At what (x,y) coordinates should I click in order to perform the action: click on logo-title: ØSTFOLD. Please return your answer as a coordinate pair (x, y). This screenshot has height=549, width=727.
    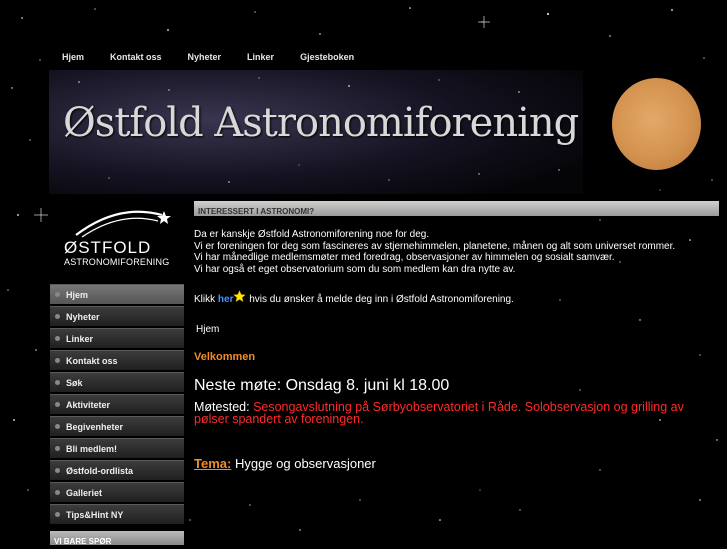
    Looking at the image, I should click on (108, 247).